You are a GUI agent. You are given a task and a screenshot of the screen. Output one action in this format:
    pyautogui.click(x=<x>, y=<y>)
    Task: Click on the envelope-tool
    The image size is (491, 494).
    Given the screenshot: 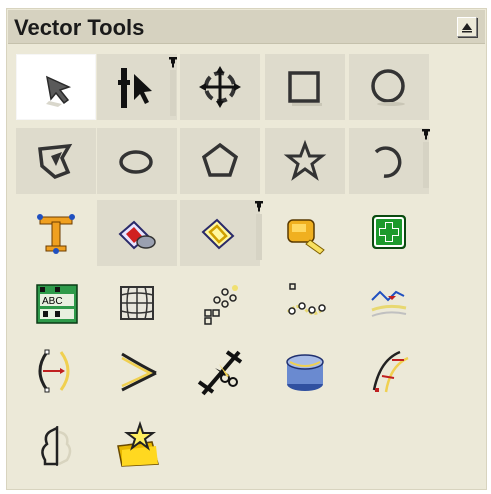 What is the action you would take?
    pyautogui.click(x=137, y=303)
    